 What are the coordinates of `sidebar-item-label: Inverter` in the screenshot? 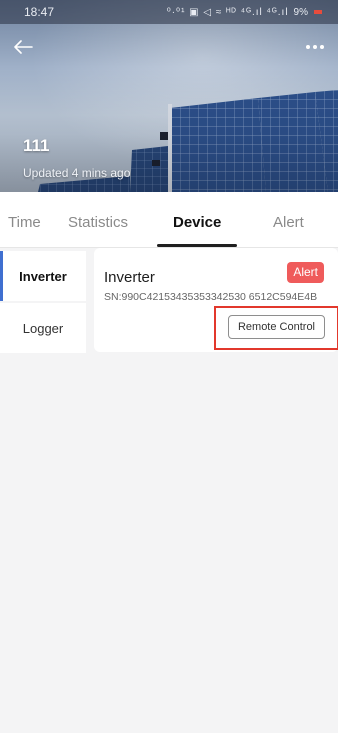 It's located at (43, 276).